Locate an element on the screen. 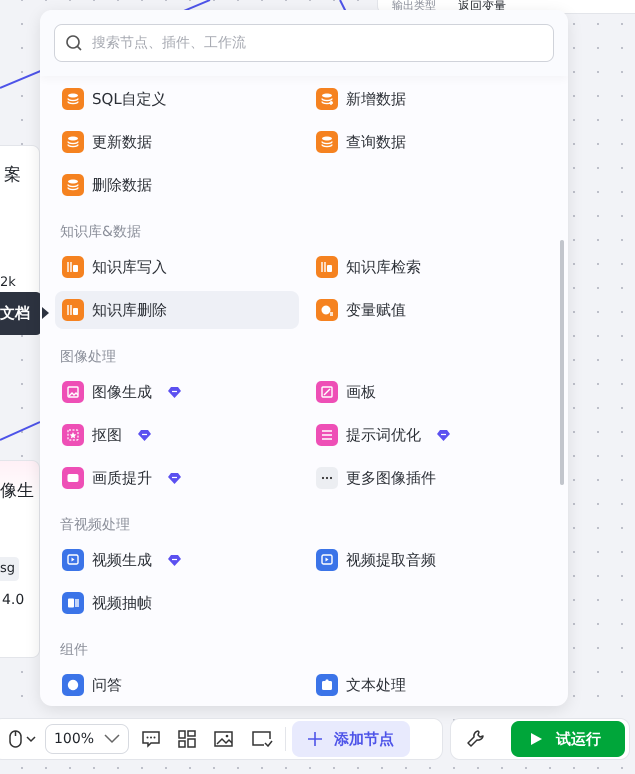 Image resolution: width=635 pixels, height=774 pixels. node-item: 画质提升 is located at coordinates (177, 478).